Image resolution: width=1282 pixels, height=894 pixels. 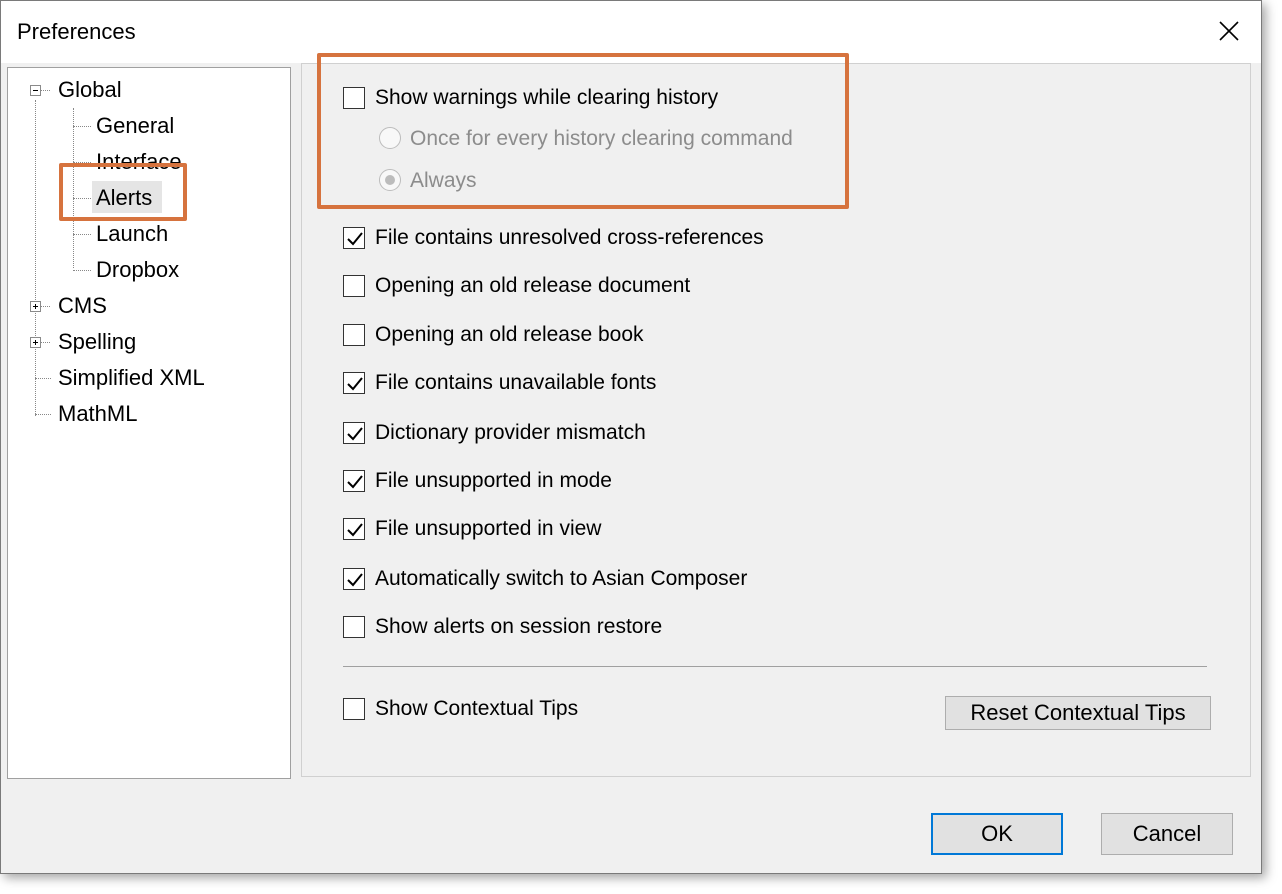 I want to click on alert-row: File unsupported in view, so click(x=472, y=529).